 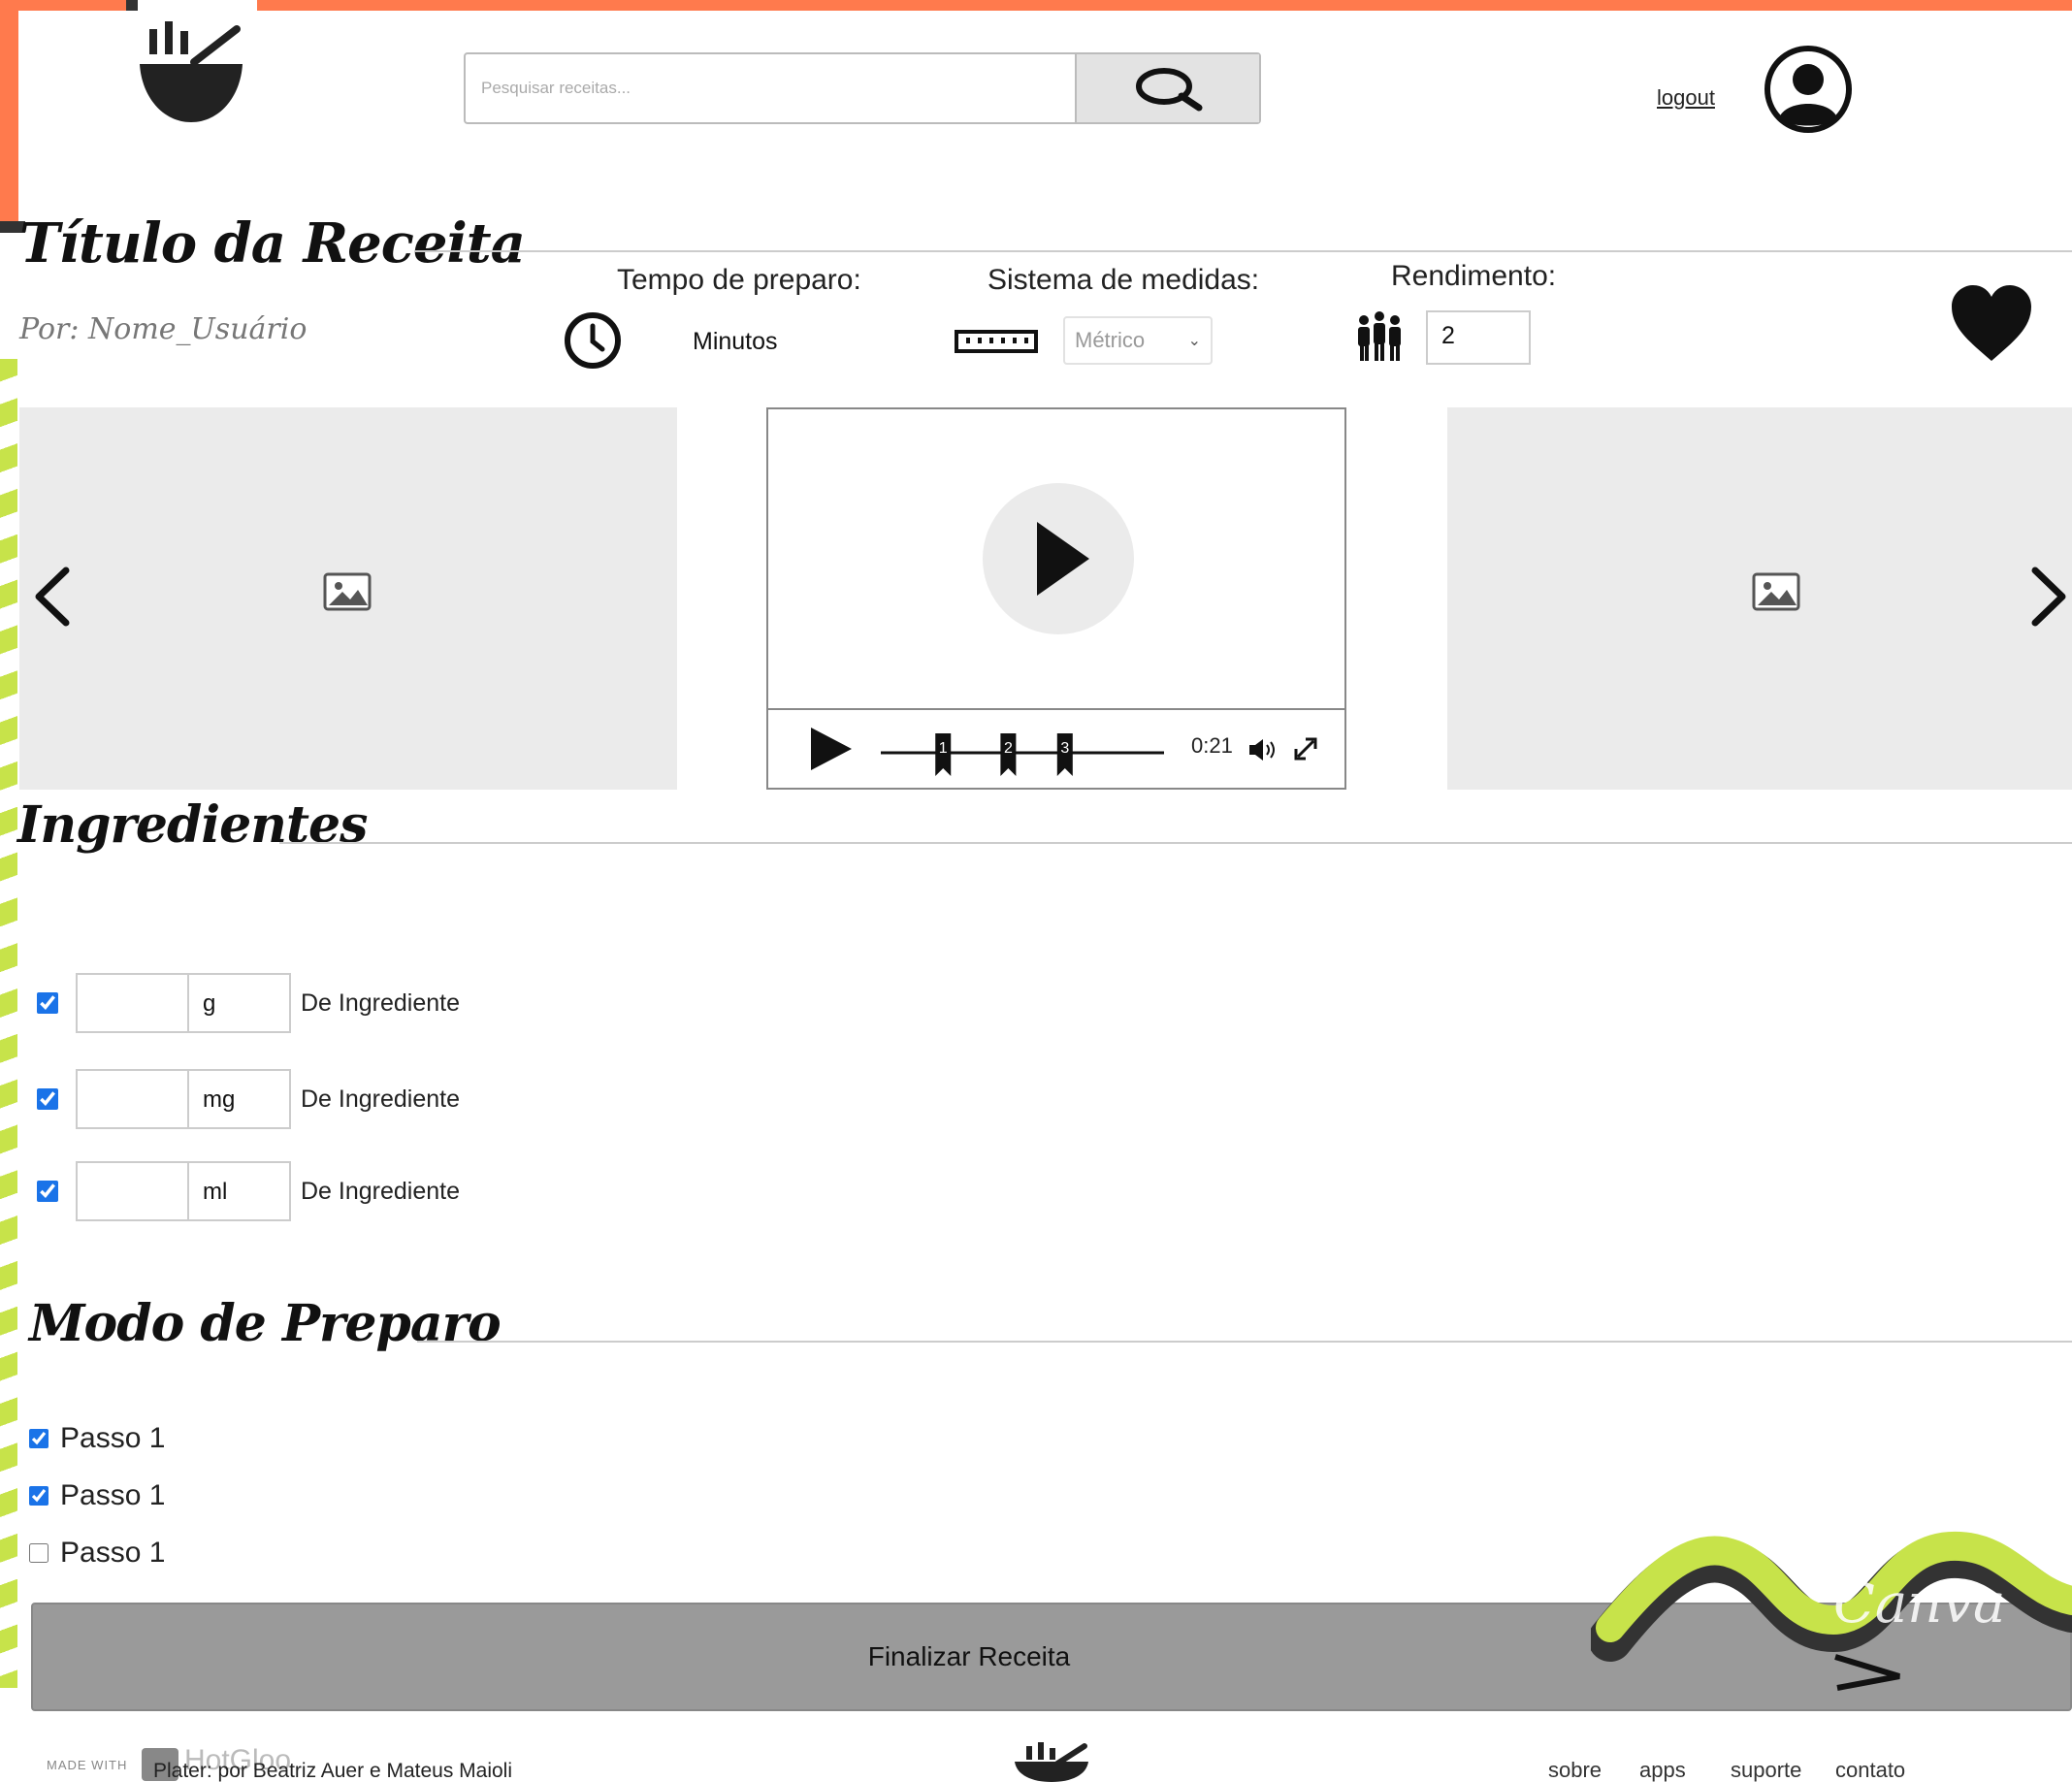 I want to click on finish-recipe-label: Finalizar Receita, so click(x=969, y=1656).